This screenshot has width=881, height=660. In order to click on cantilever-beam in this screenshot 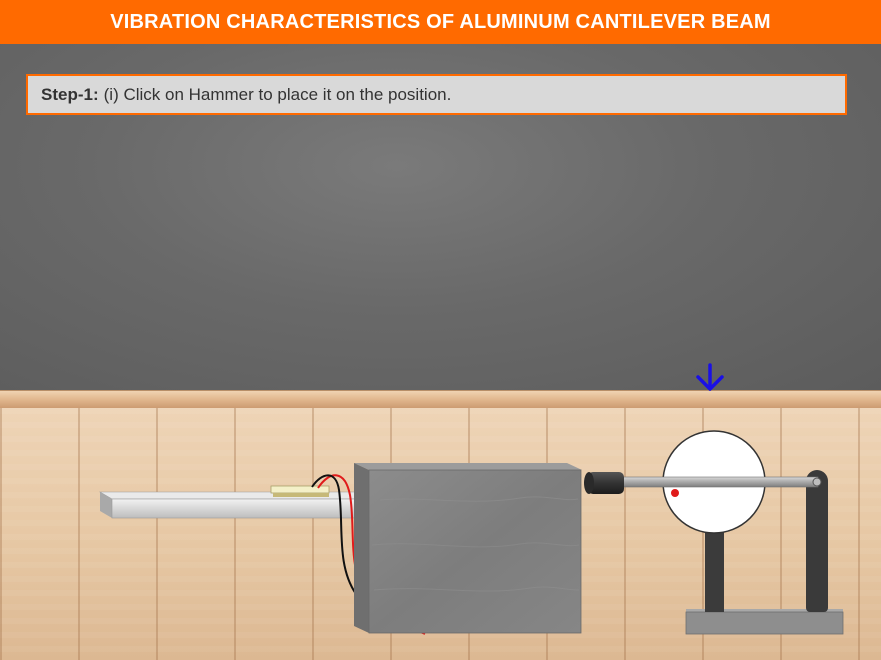, I will do `click(234, 505)`.